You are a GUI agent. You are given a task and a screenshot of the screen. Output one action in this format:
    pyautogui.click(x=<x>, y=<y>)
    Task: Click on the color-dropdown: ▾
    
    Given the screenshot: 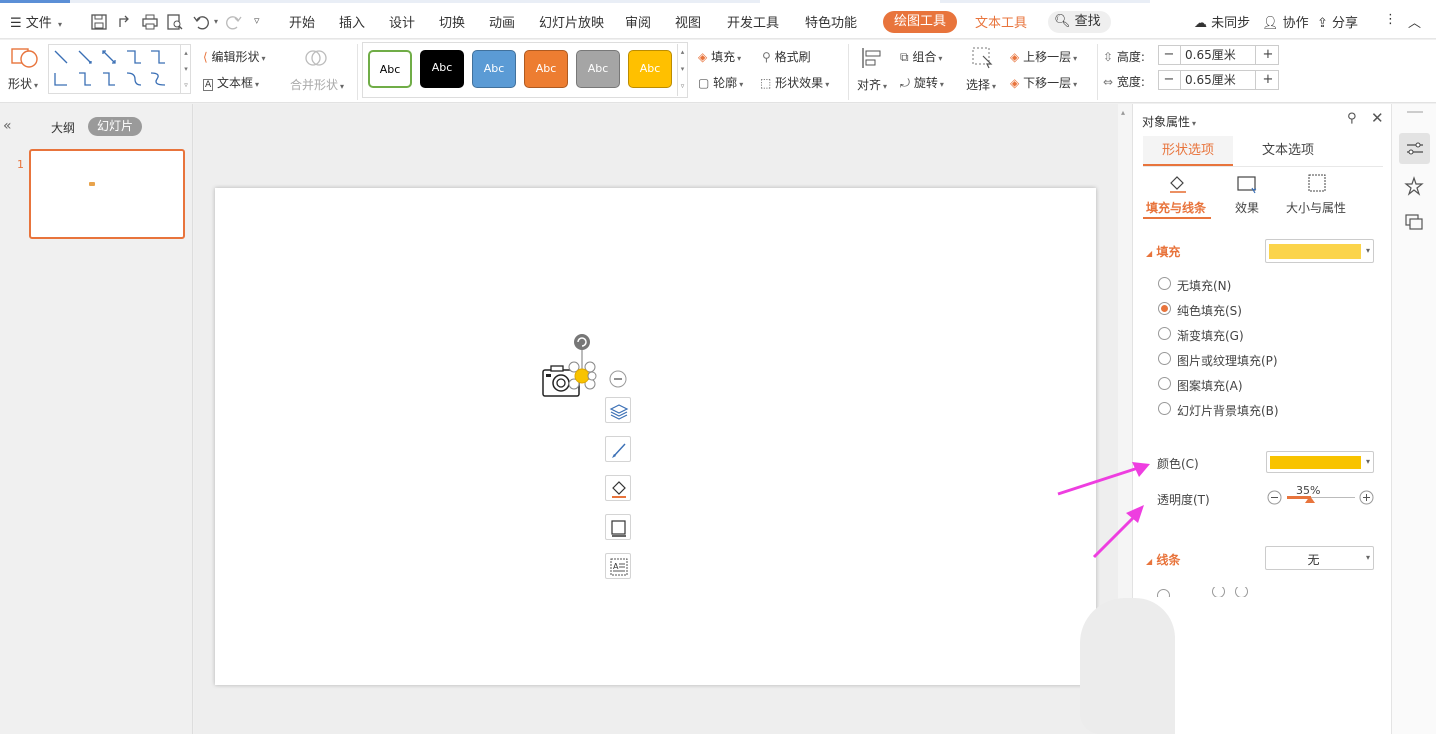 What is the action you would take?
    pyautogui.click(x=1320, y=462)
    